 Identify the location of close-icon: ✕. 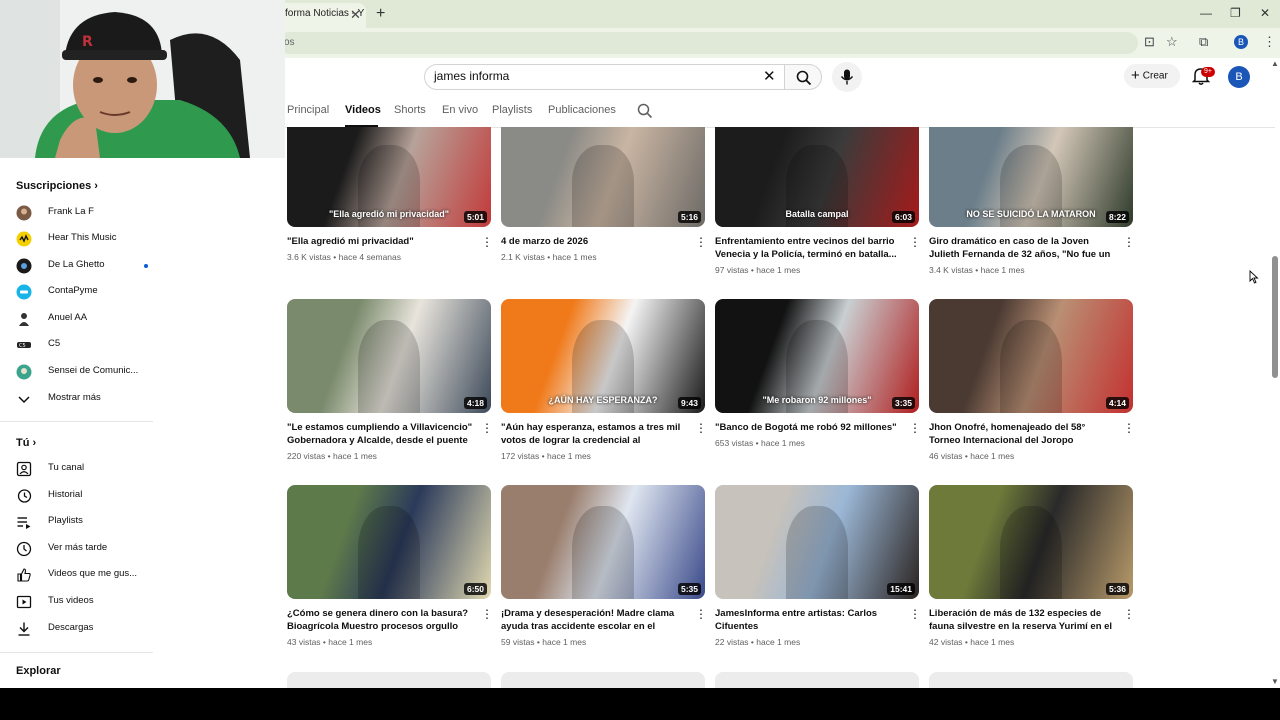
(355, 15).